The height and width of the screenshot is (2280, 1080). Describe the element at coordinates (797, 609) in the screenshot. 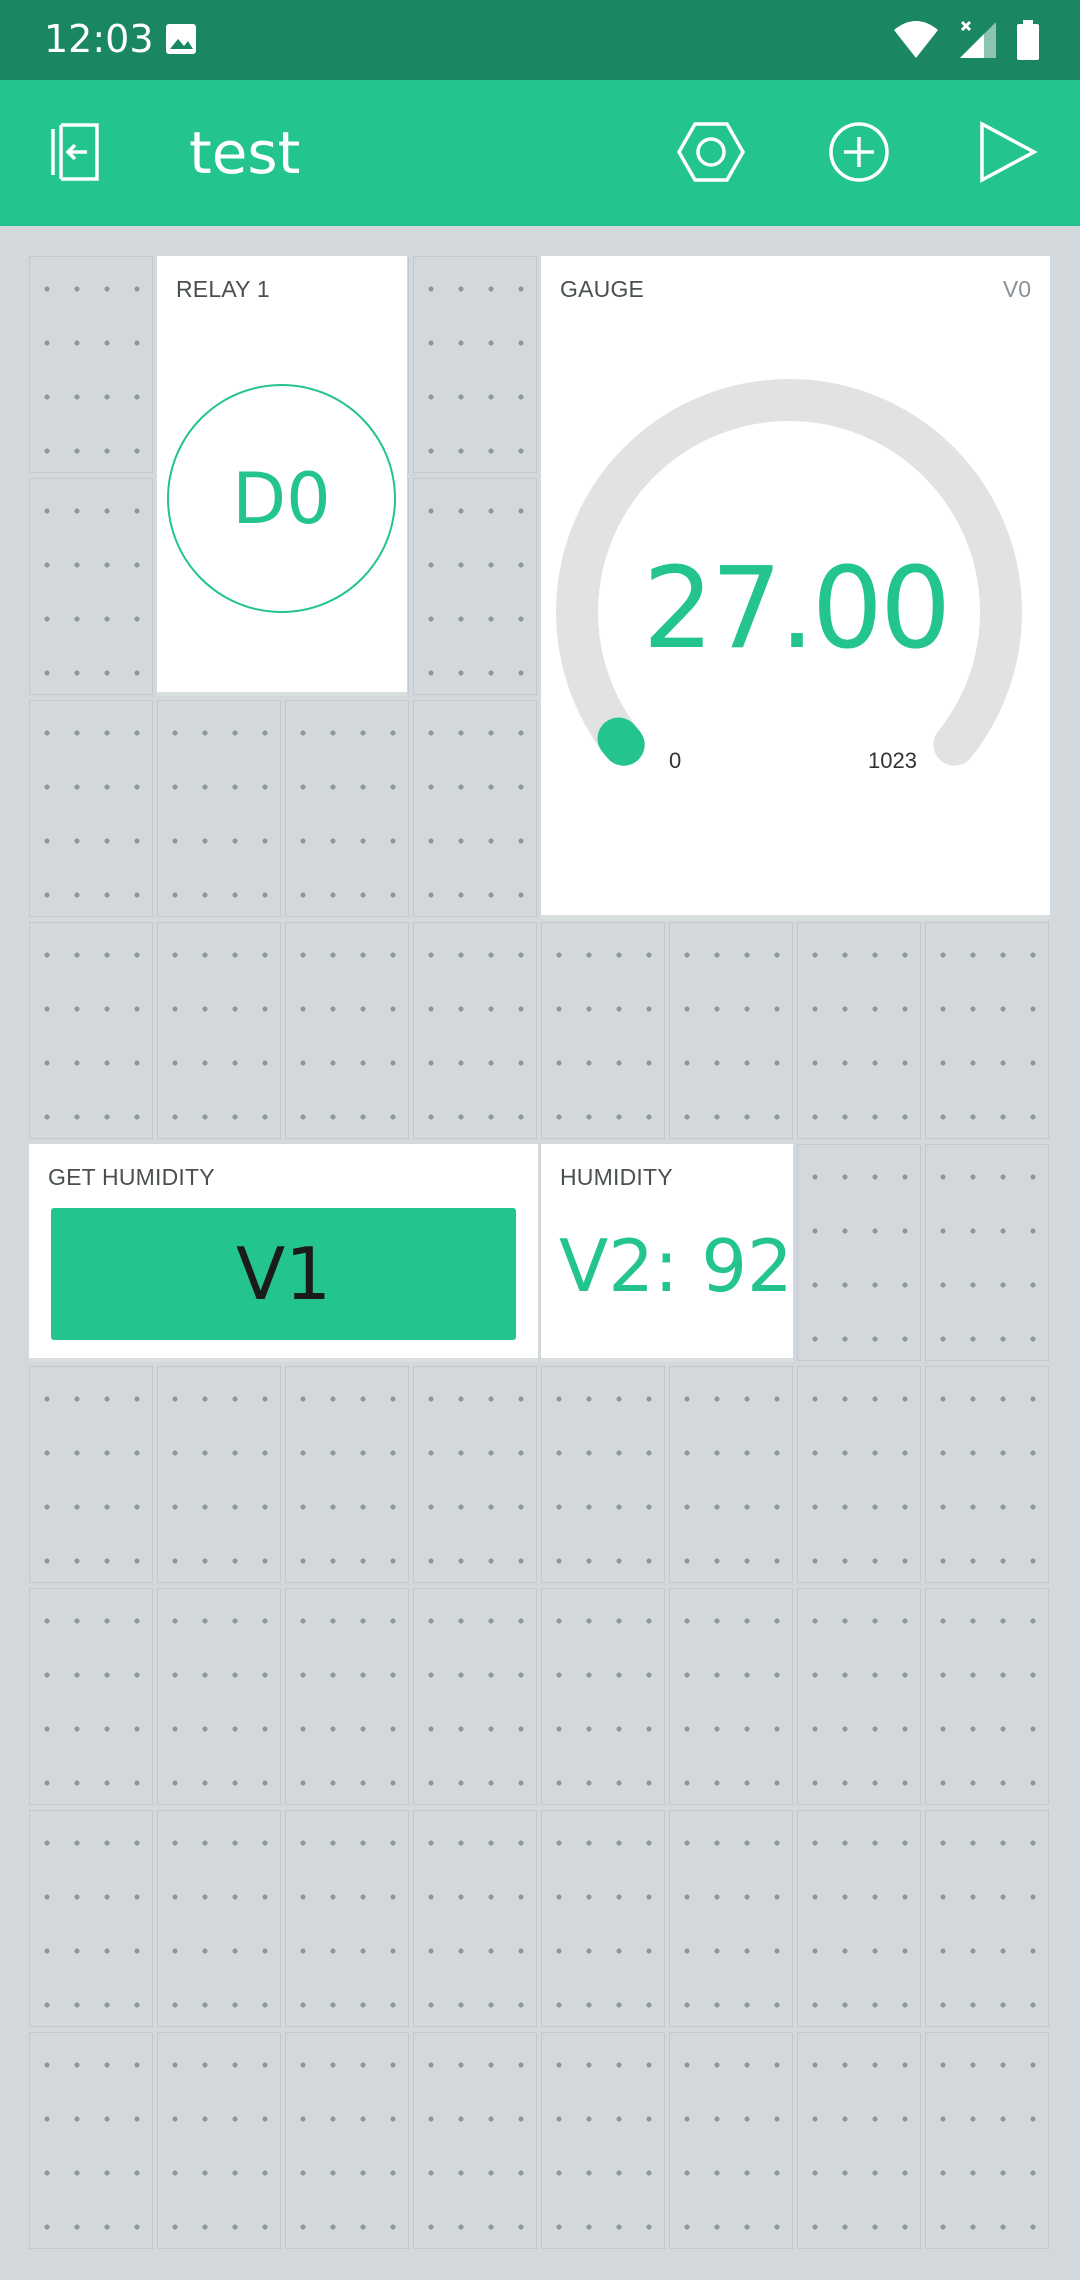

I see `gauge-value: 27.00` at that location.